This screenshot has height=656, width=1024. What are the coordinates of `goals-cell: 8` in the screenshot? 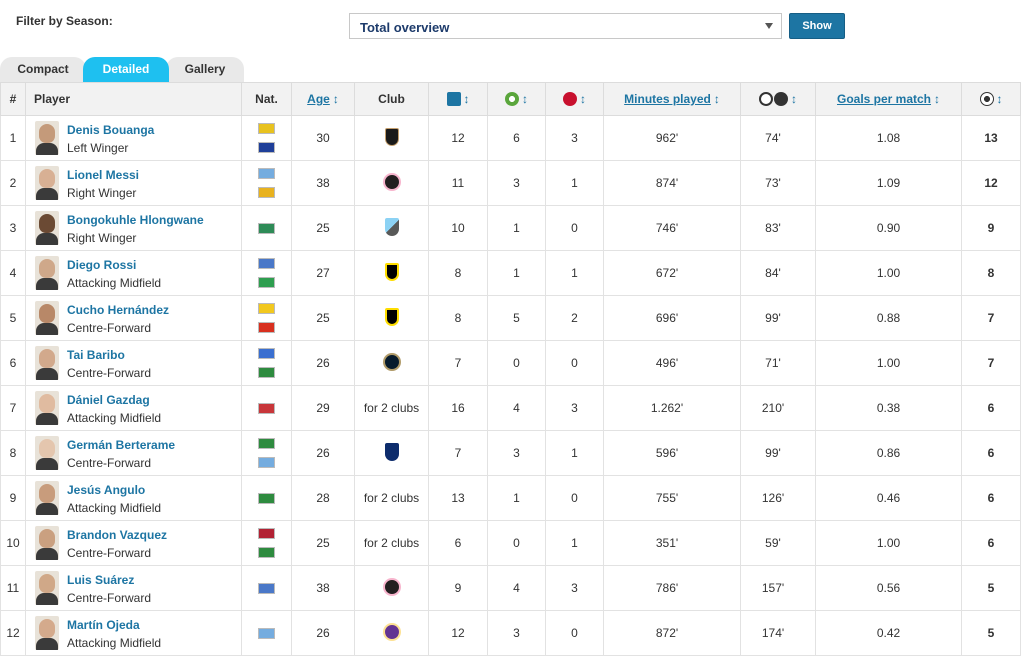 It's located at (991, 273).